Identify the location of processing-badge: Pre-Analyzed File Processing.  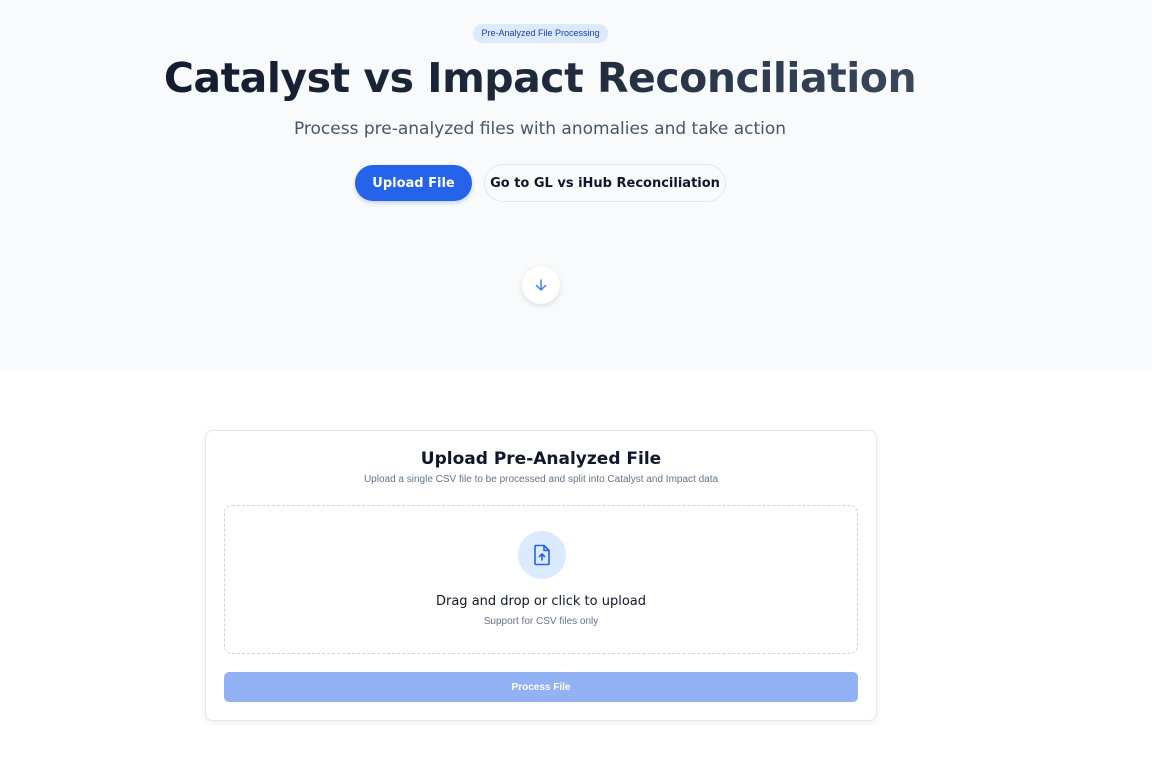
(540, 33).